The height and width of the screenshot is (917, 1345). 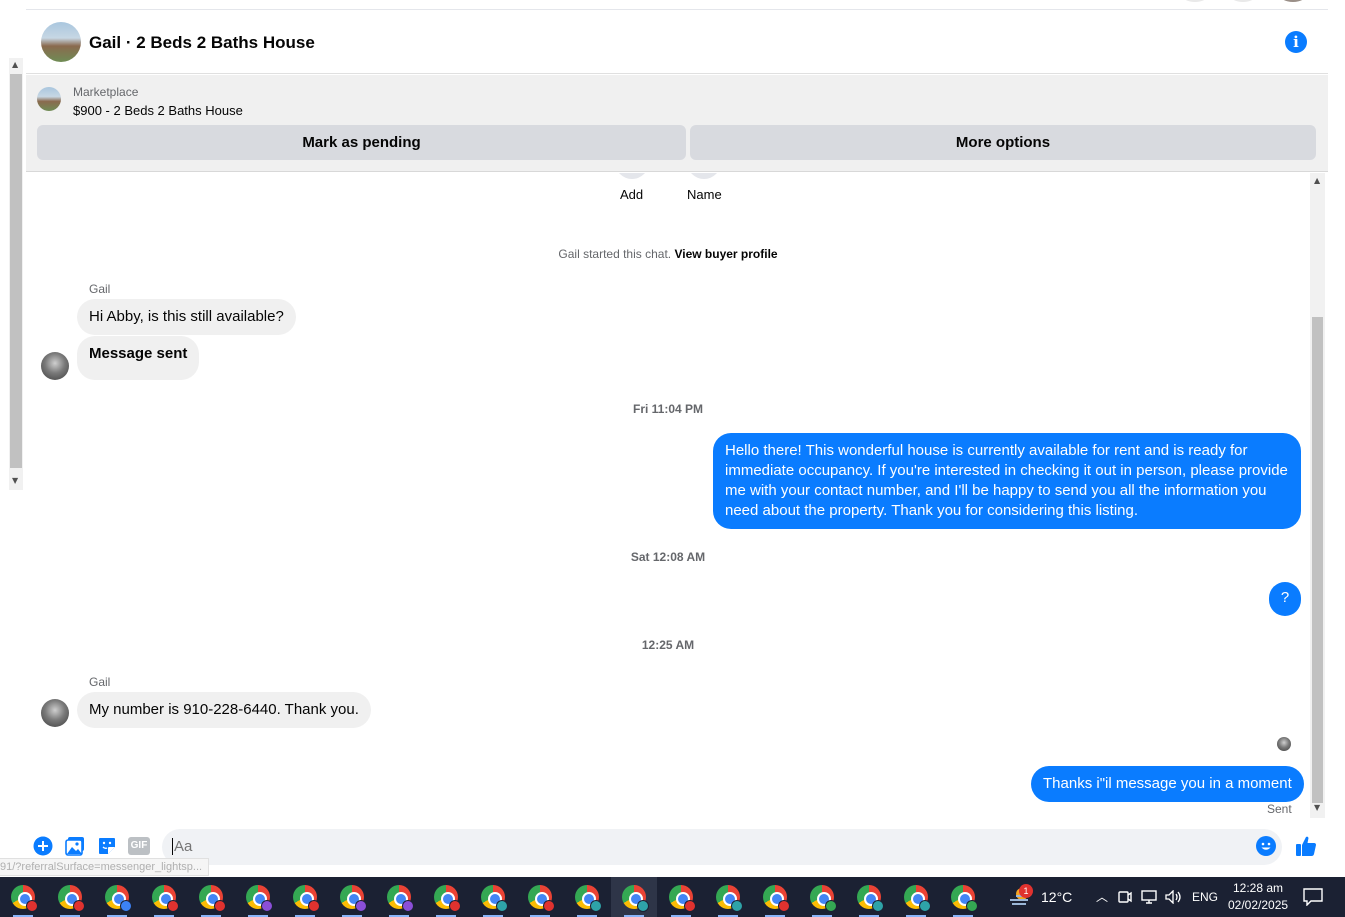 I want to click on tray-chevron-icon: ︿, so click(x=1102, y=897).